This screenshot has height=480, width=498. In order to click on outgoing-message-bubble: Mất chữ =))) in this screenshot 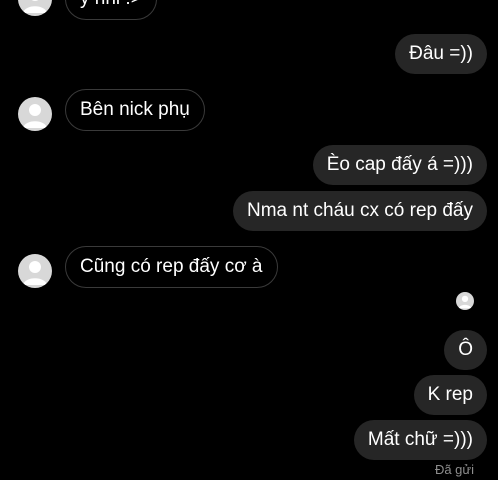, I will do `click(420, 440)`.